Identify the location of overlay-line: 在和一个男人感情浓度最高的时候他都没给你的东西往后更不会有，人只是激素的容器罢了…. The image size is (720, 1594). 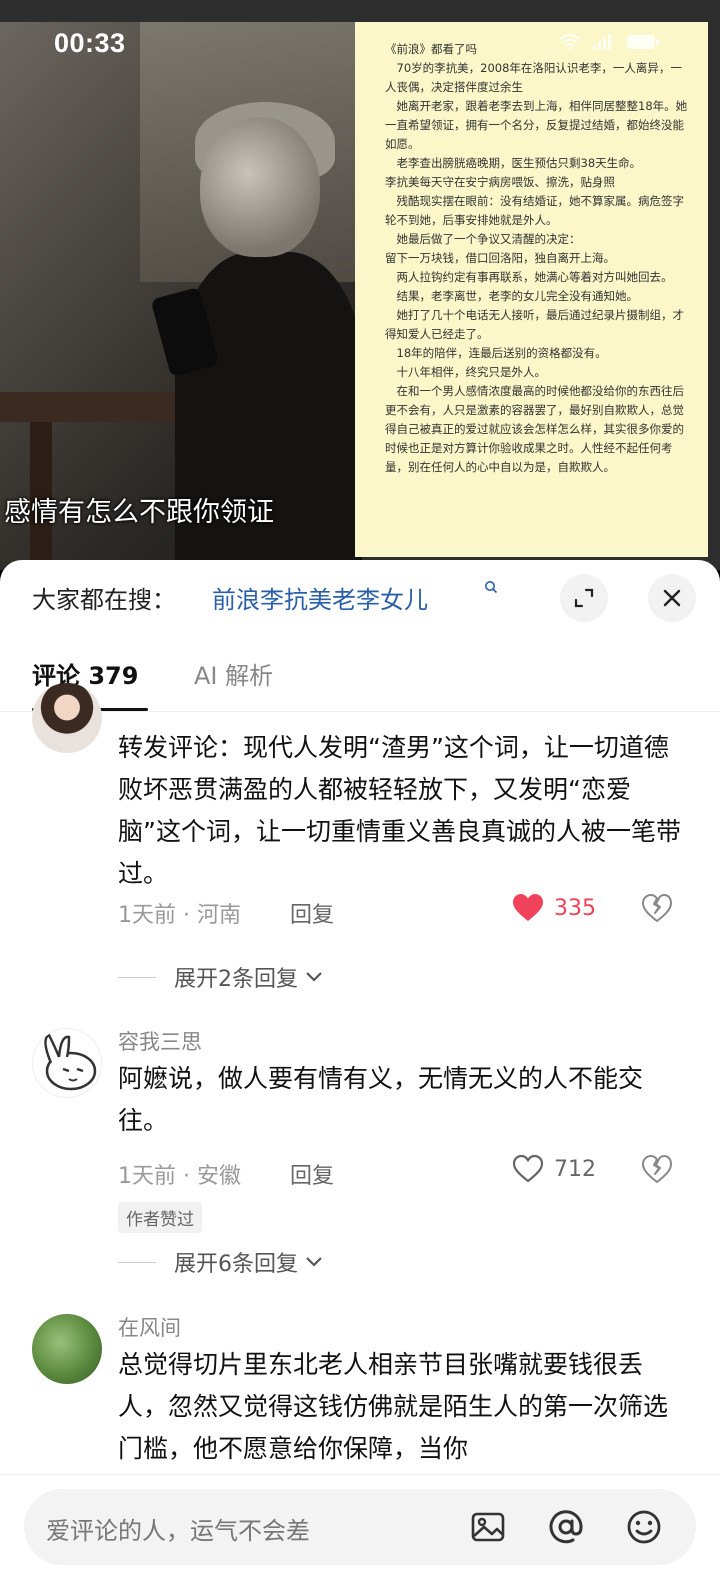
(534, 429).